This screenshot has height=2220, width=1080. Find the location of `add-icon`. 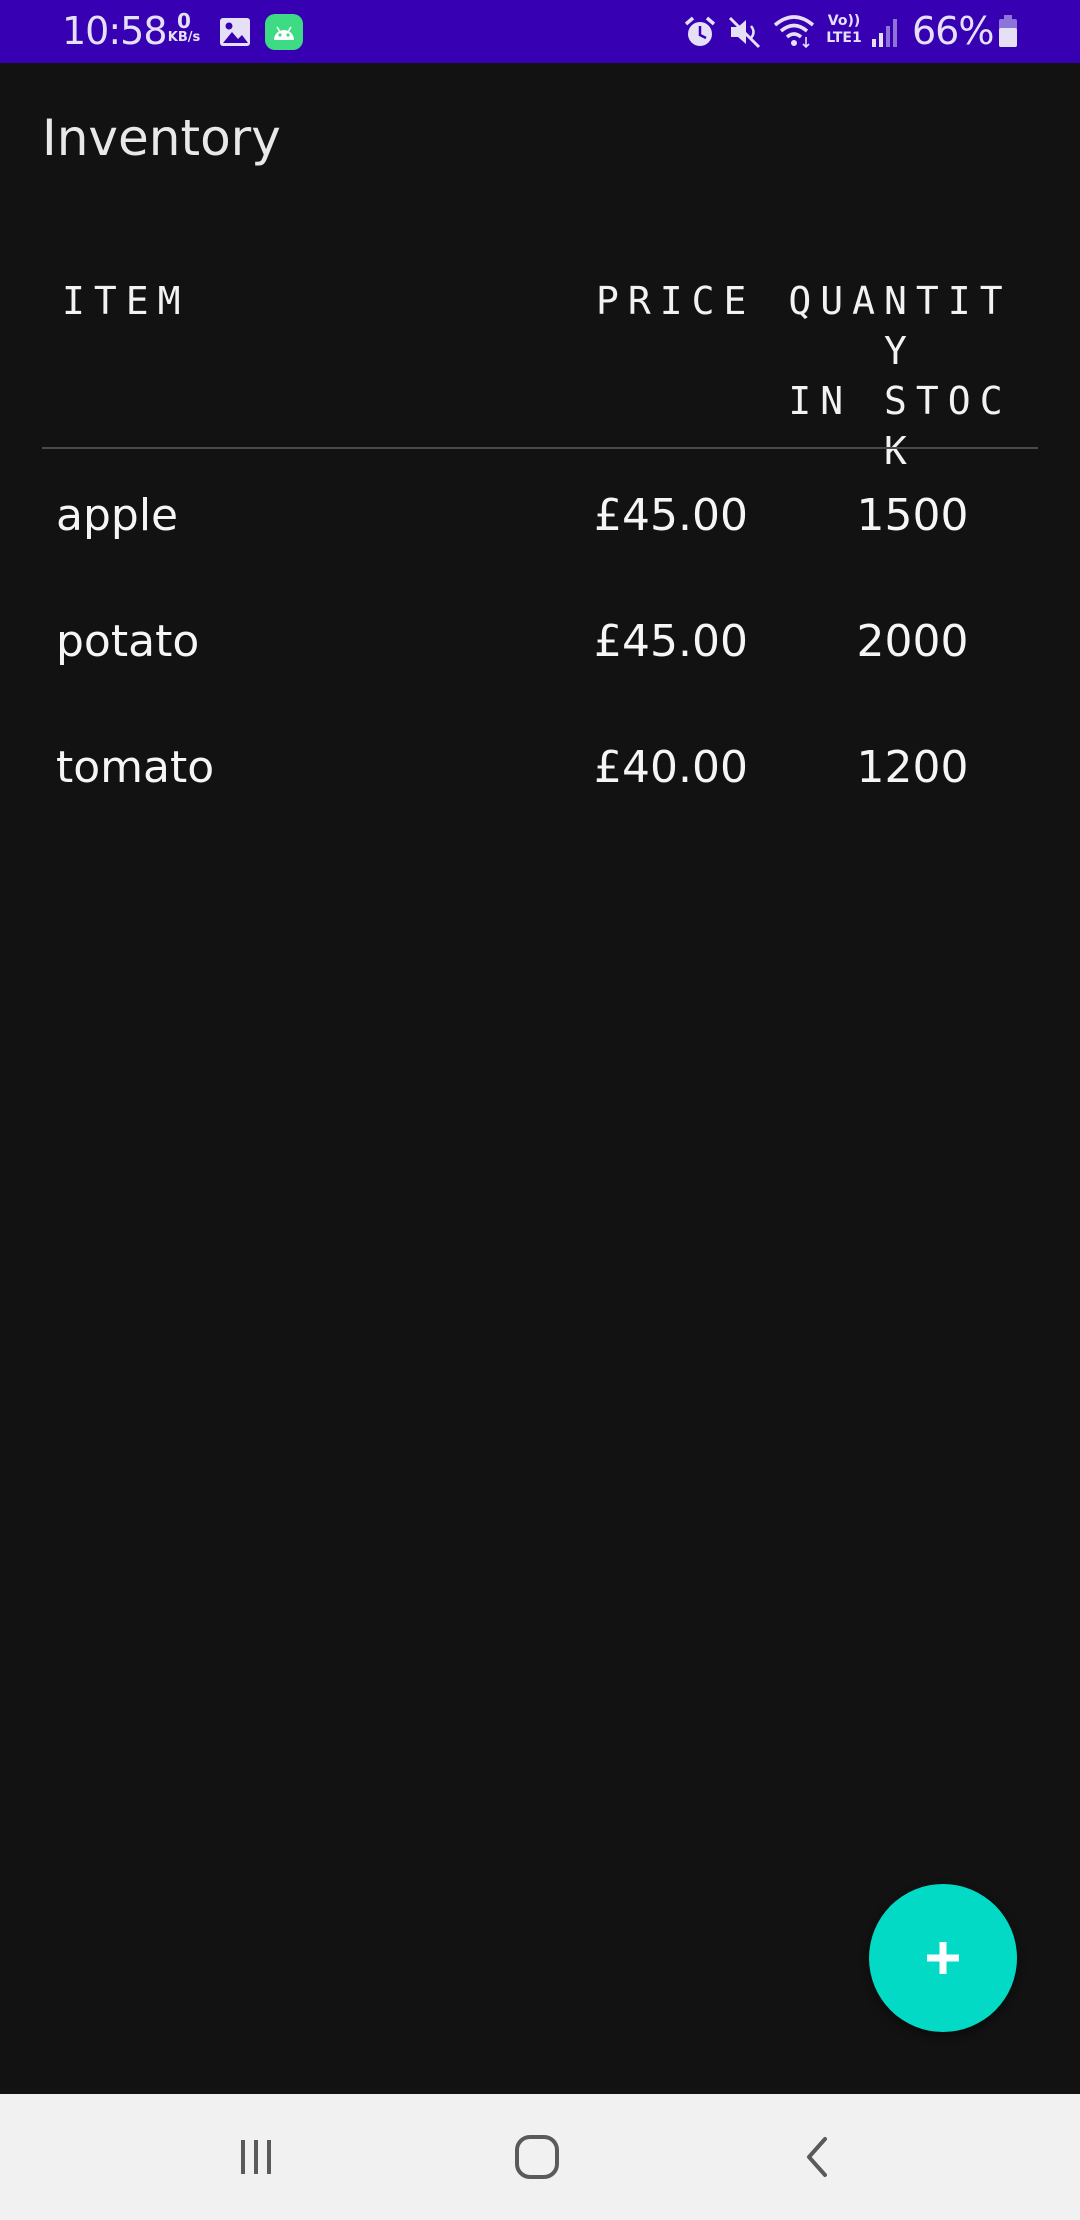

add-icon is located at coordinates (943, 1958).